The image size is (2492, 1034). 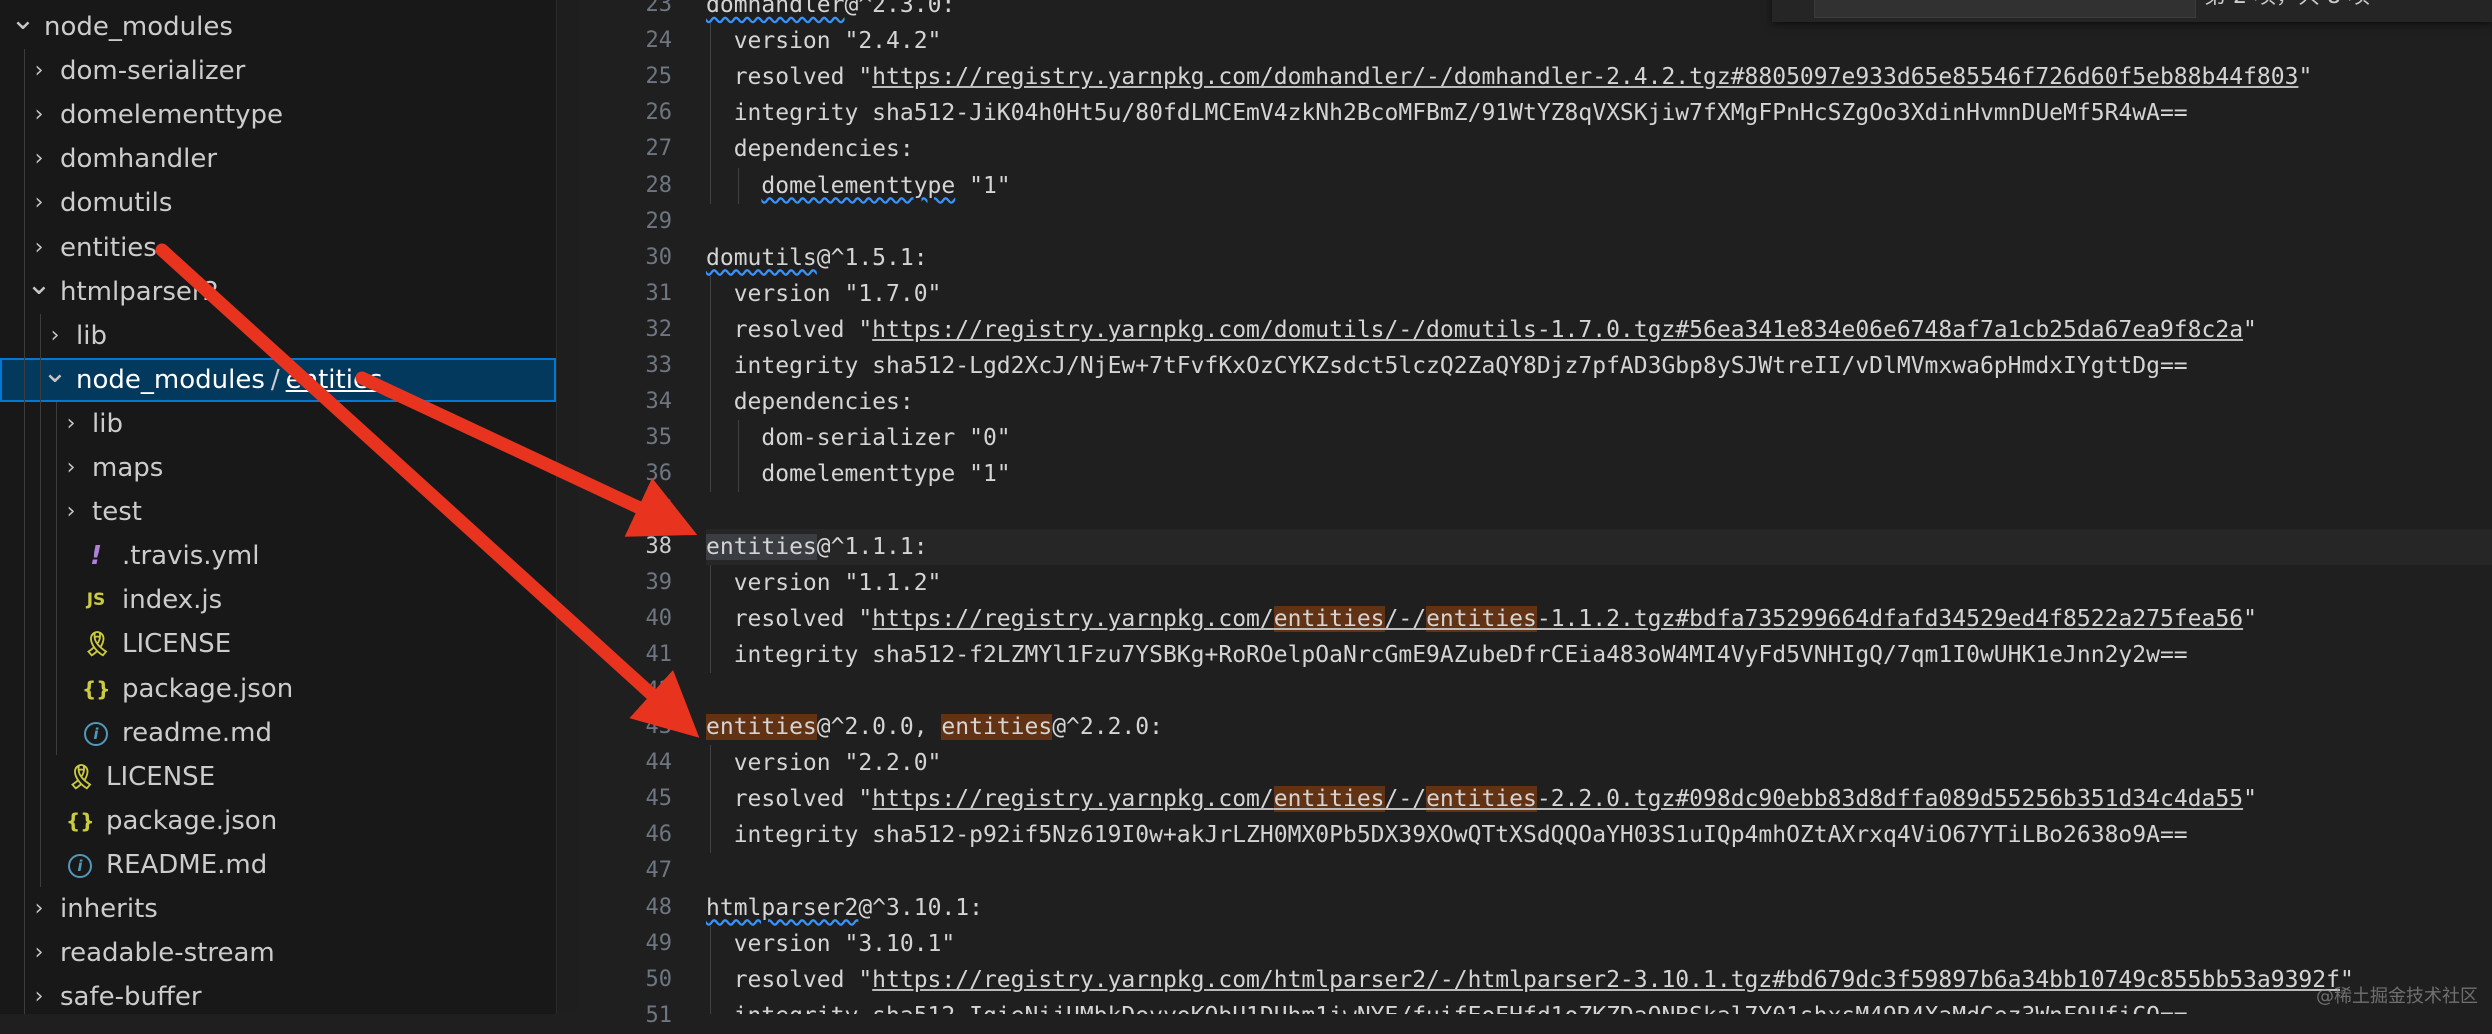 I want to click on tree-item: › domelementtype, so click(x=278, y=115).